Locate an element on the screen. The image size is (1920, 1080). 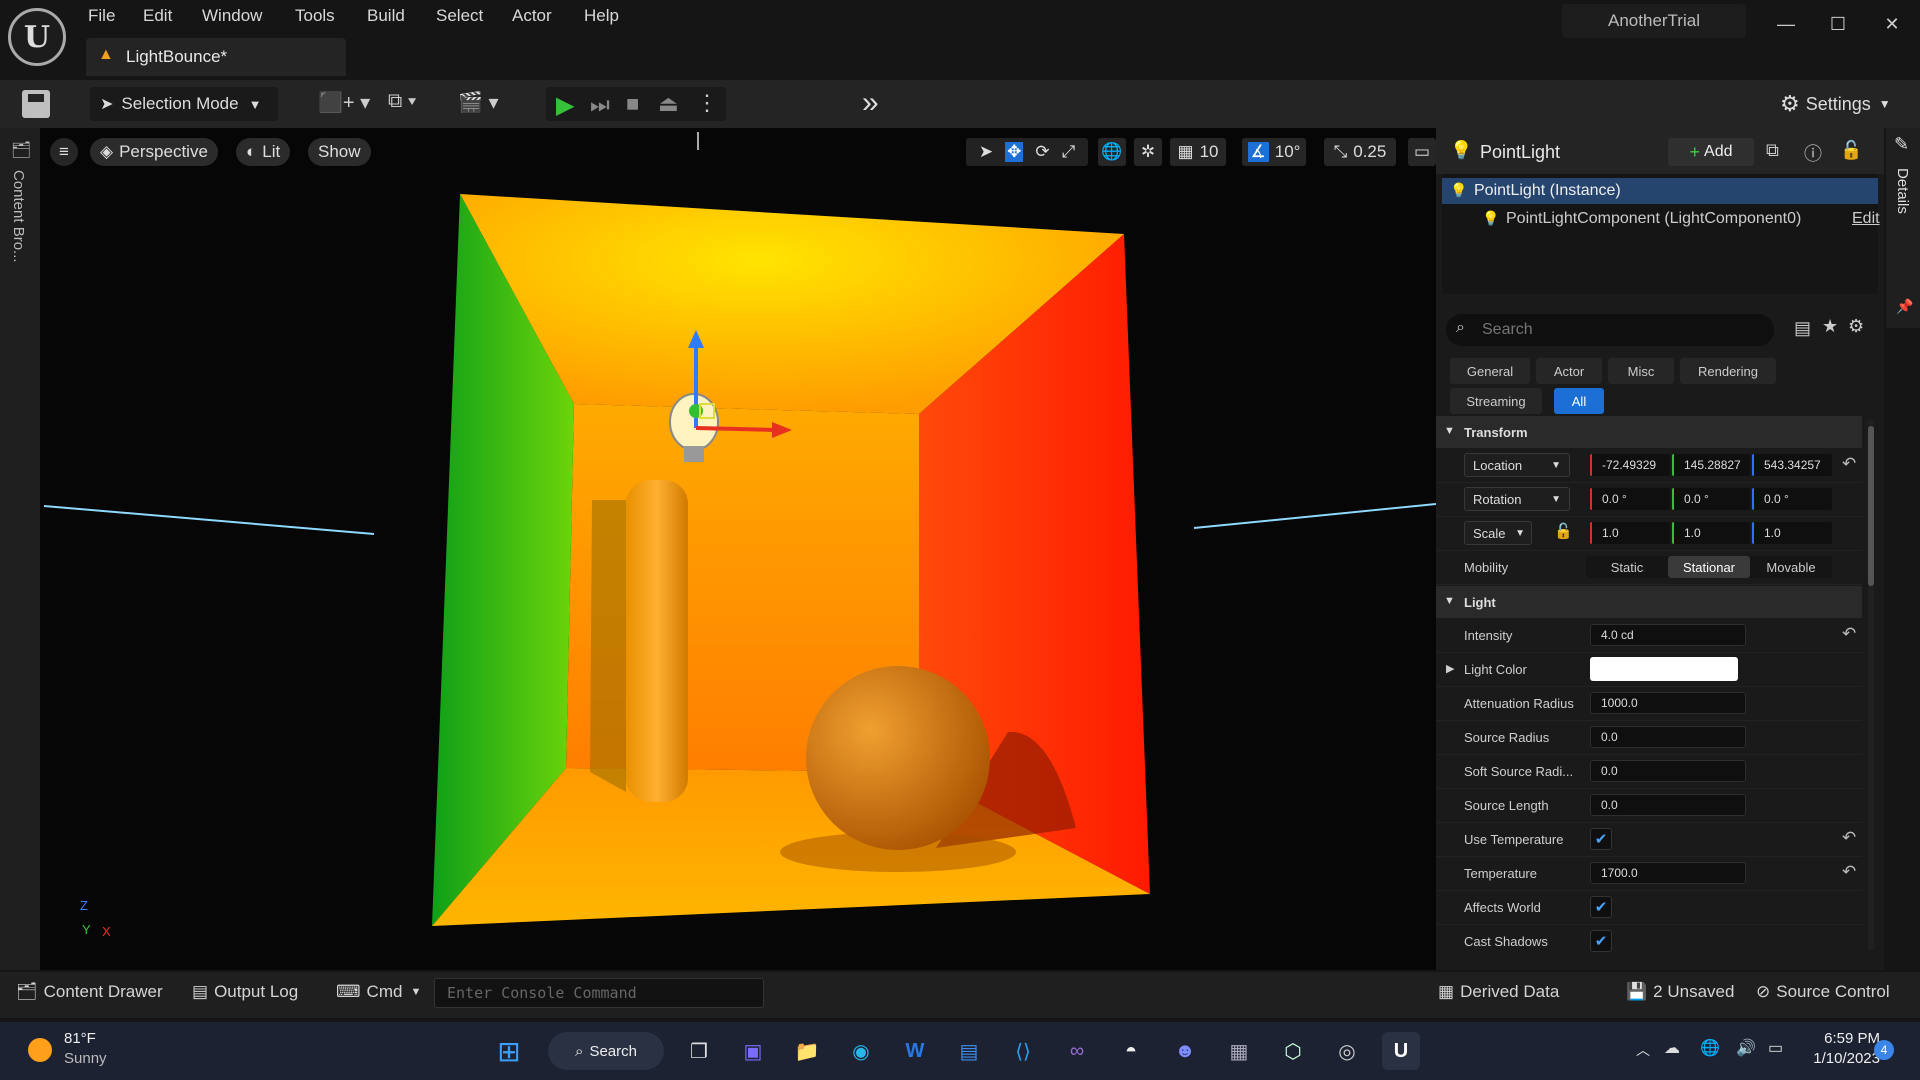
menu-file: File is located at coordinates (101, 19).